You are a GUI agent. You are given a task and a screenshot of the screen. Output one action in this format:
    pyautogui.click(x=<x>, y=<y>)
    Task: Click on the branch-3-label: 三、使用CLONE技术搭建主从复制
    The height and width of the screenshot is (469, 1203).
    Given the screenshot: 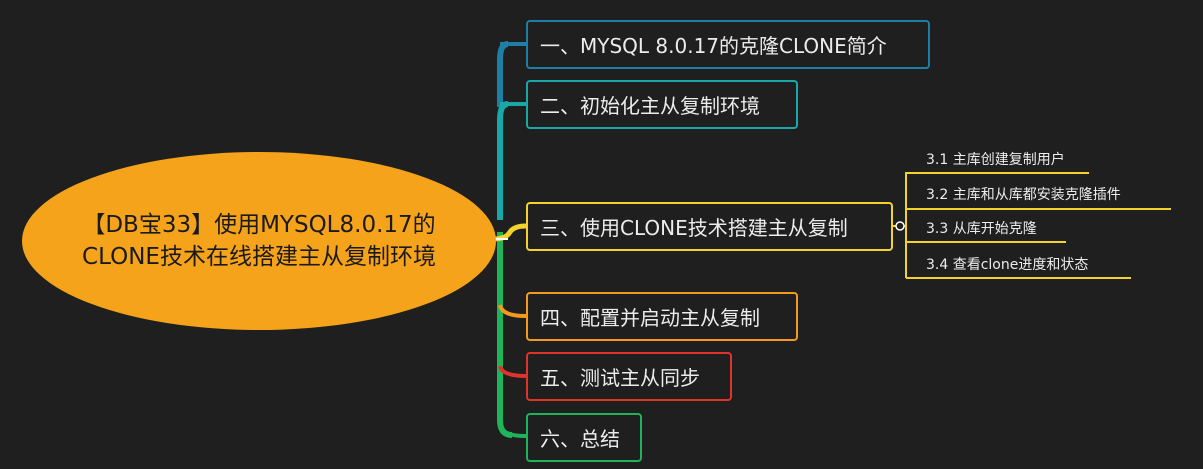 What is the action you would take?
    pyautogui.click(x=694, y=228)
    